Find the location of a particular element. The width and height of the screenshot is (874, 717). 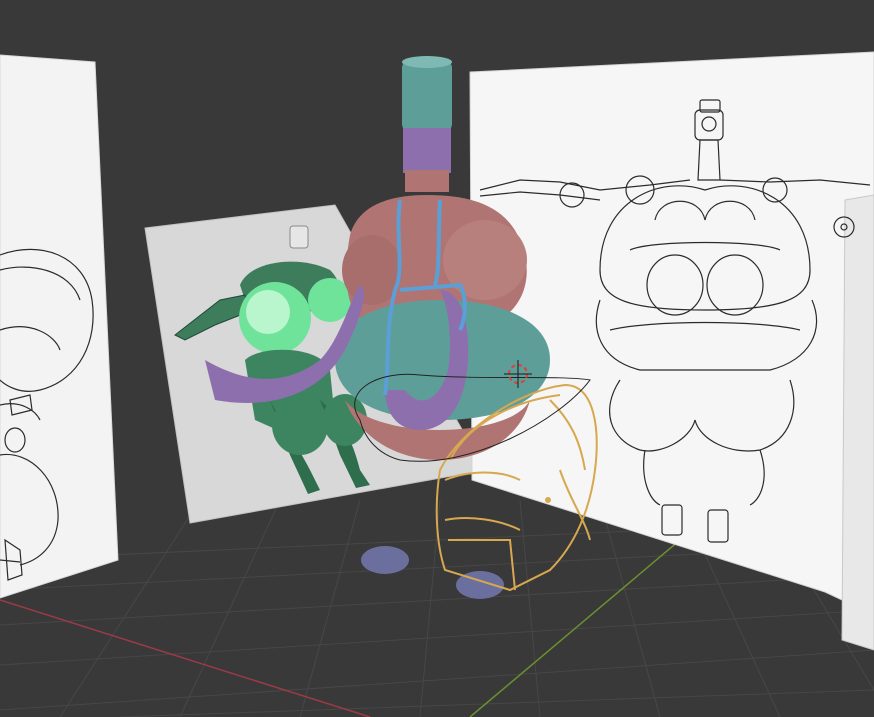

y-axis-line is located at coordinates (575, 628).